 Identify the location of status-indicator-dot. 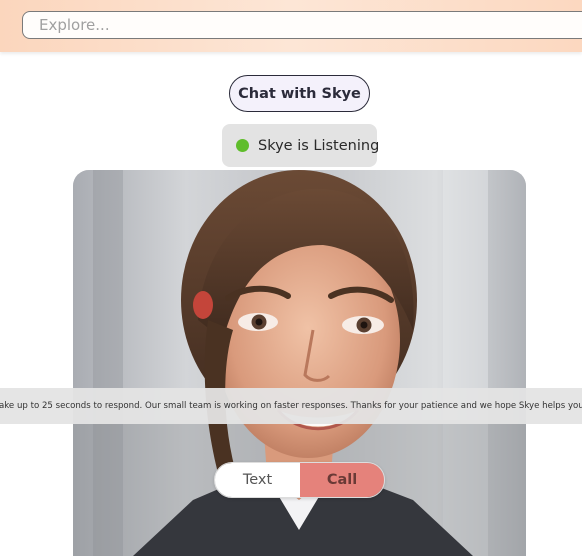
(242, 145).